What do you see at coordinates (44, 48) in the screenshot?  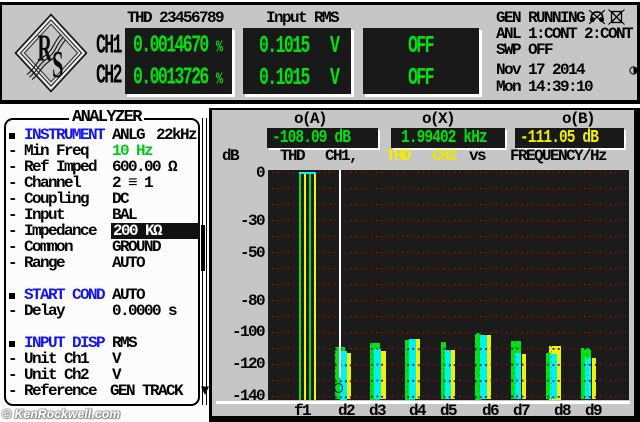 I see `svg-text: R` at bounding box center [44, 48].